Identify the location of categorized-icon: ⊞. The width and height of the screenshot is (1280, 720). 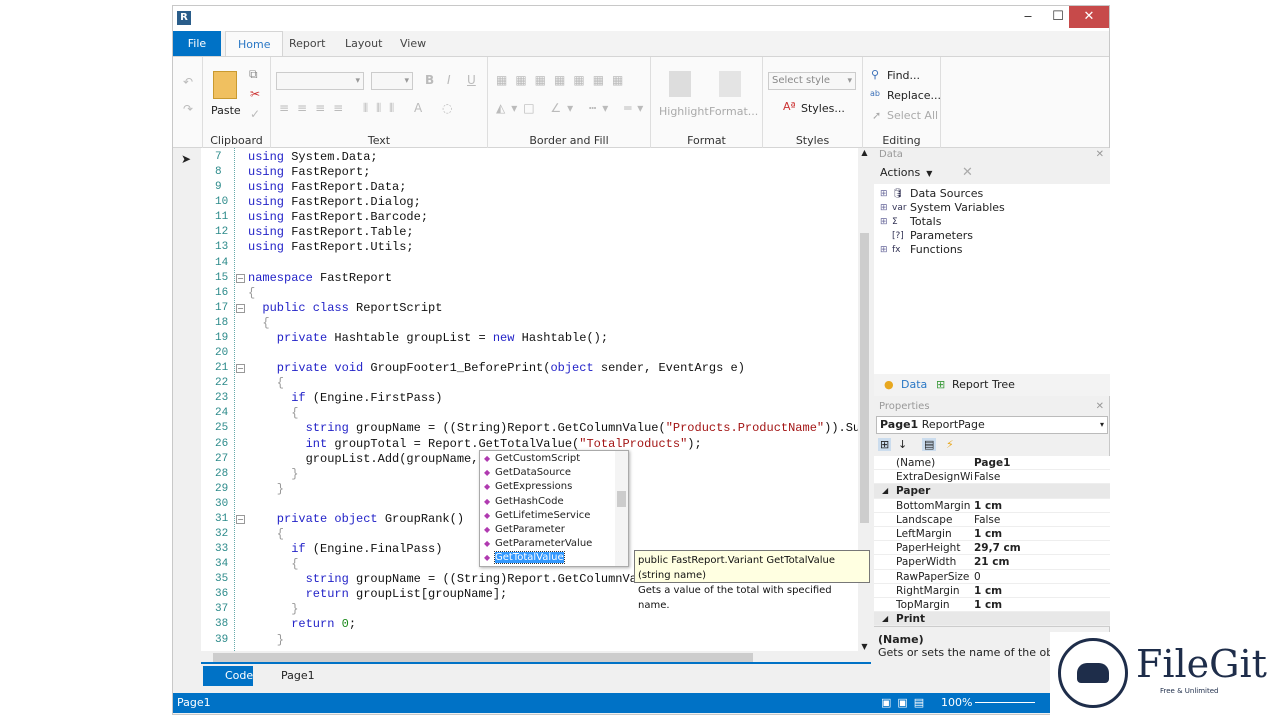
(885, 444).